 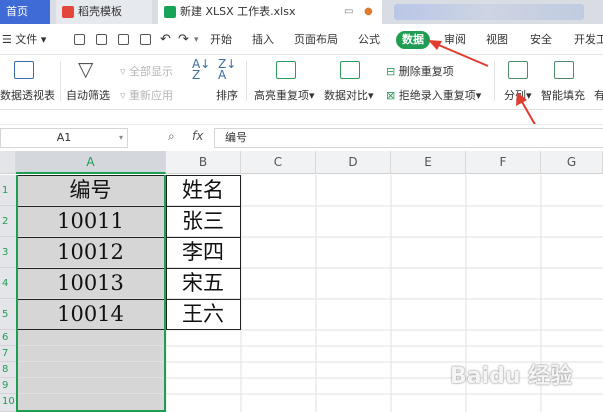 What do you see at coordinates (120, 137) in the screenshot?
I see `chevron-down-icon: ▾` at bounding box center [120, 137].